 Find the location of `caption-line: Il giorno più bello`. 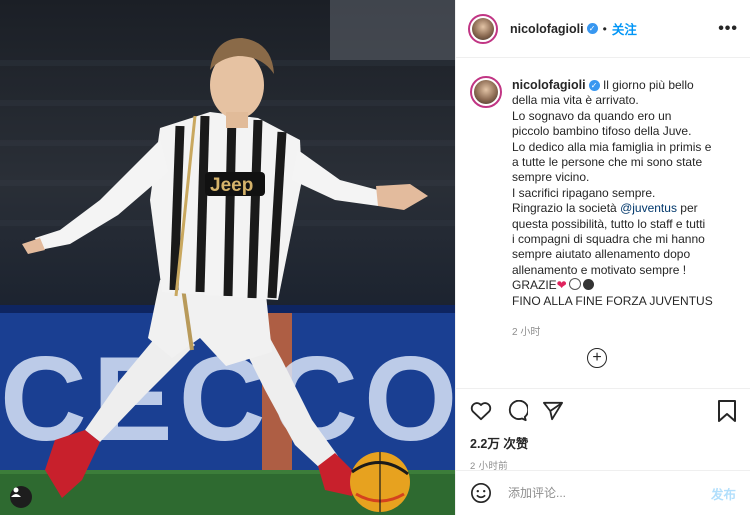

caption-line: Il giorno più bello is located at coordinates (648, 85).